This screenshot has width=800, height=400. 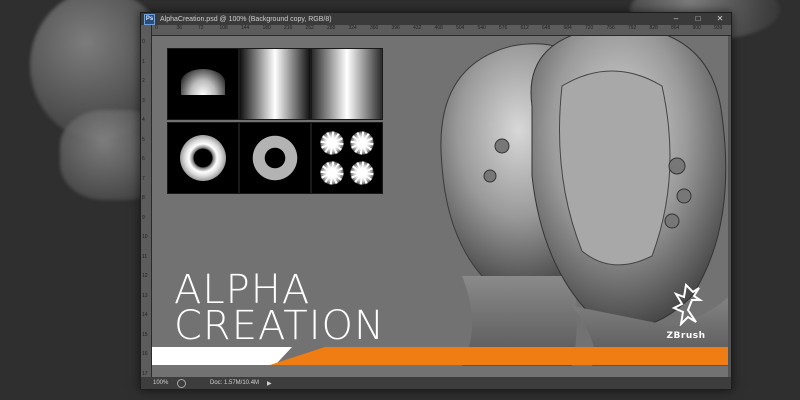 What do you see at coordinates (331, 28) in the screenshot?
I see `ruler-tick-label: 288` at bounding box center [331, 28].